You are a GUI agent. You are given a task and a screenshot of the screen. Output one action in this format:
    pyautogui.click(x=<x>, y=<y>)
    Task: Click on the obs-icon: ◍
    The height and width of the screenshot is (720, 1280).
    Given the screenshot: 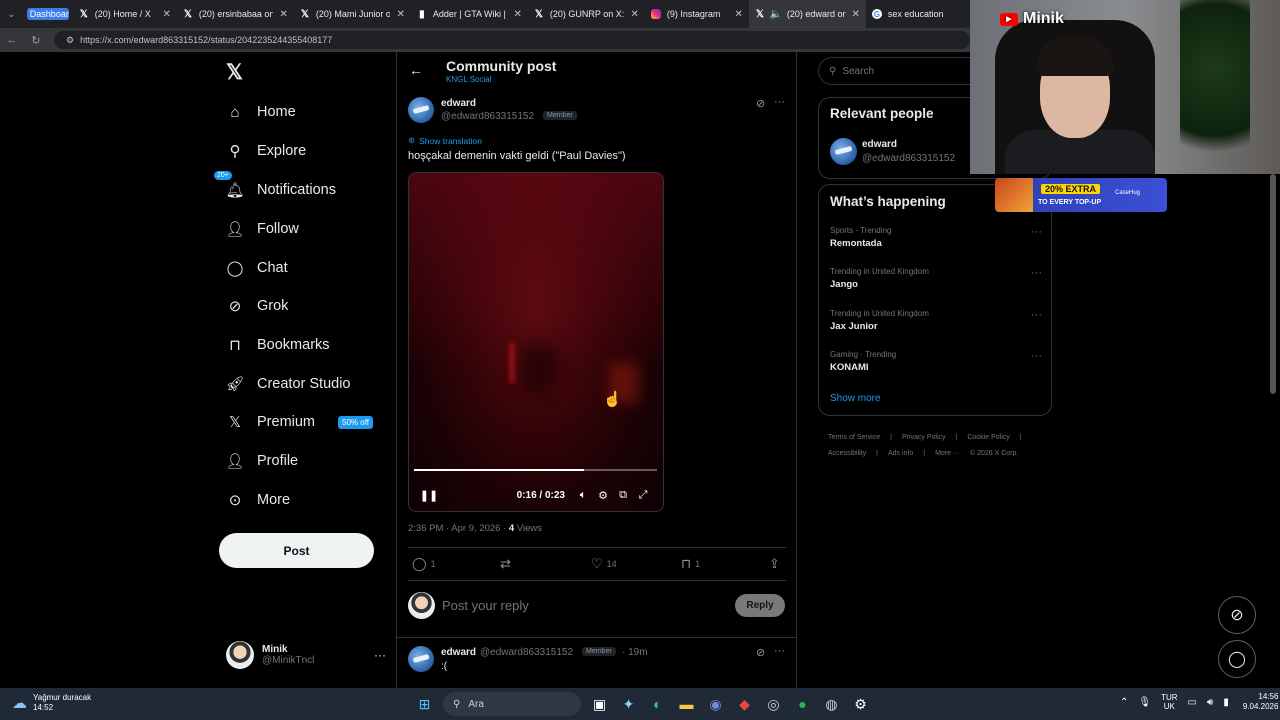 What is the action you would take?
    pyautogui.click(x=831, y=704)
    